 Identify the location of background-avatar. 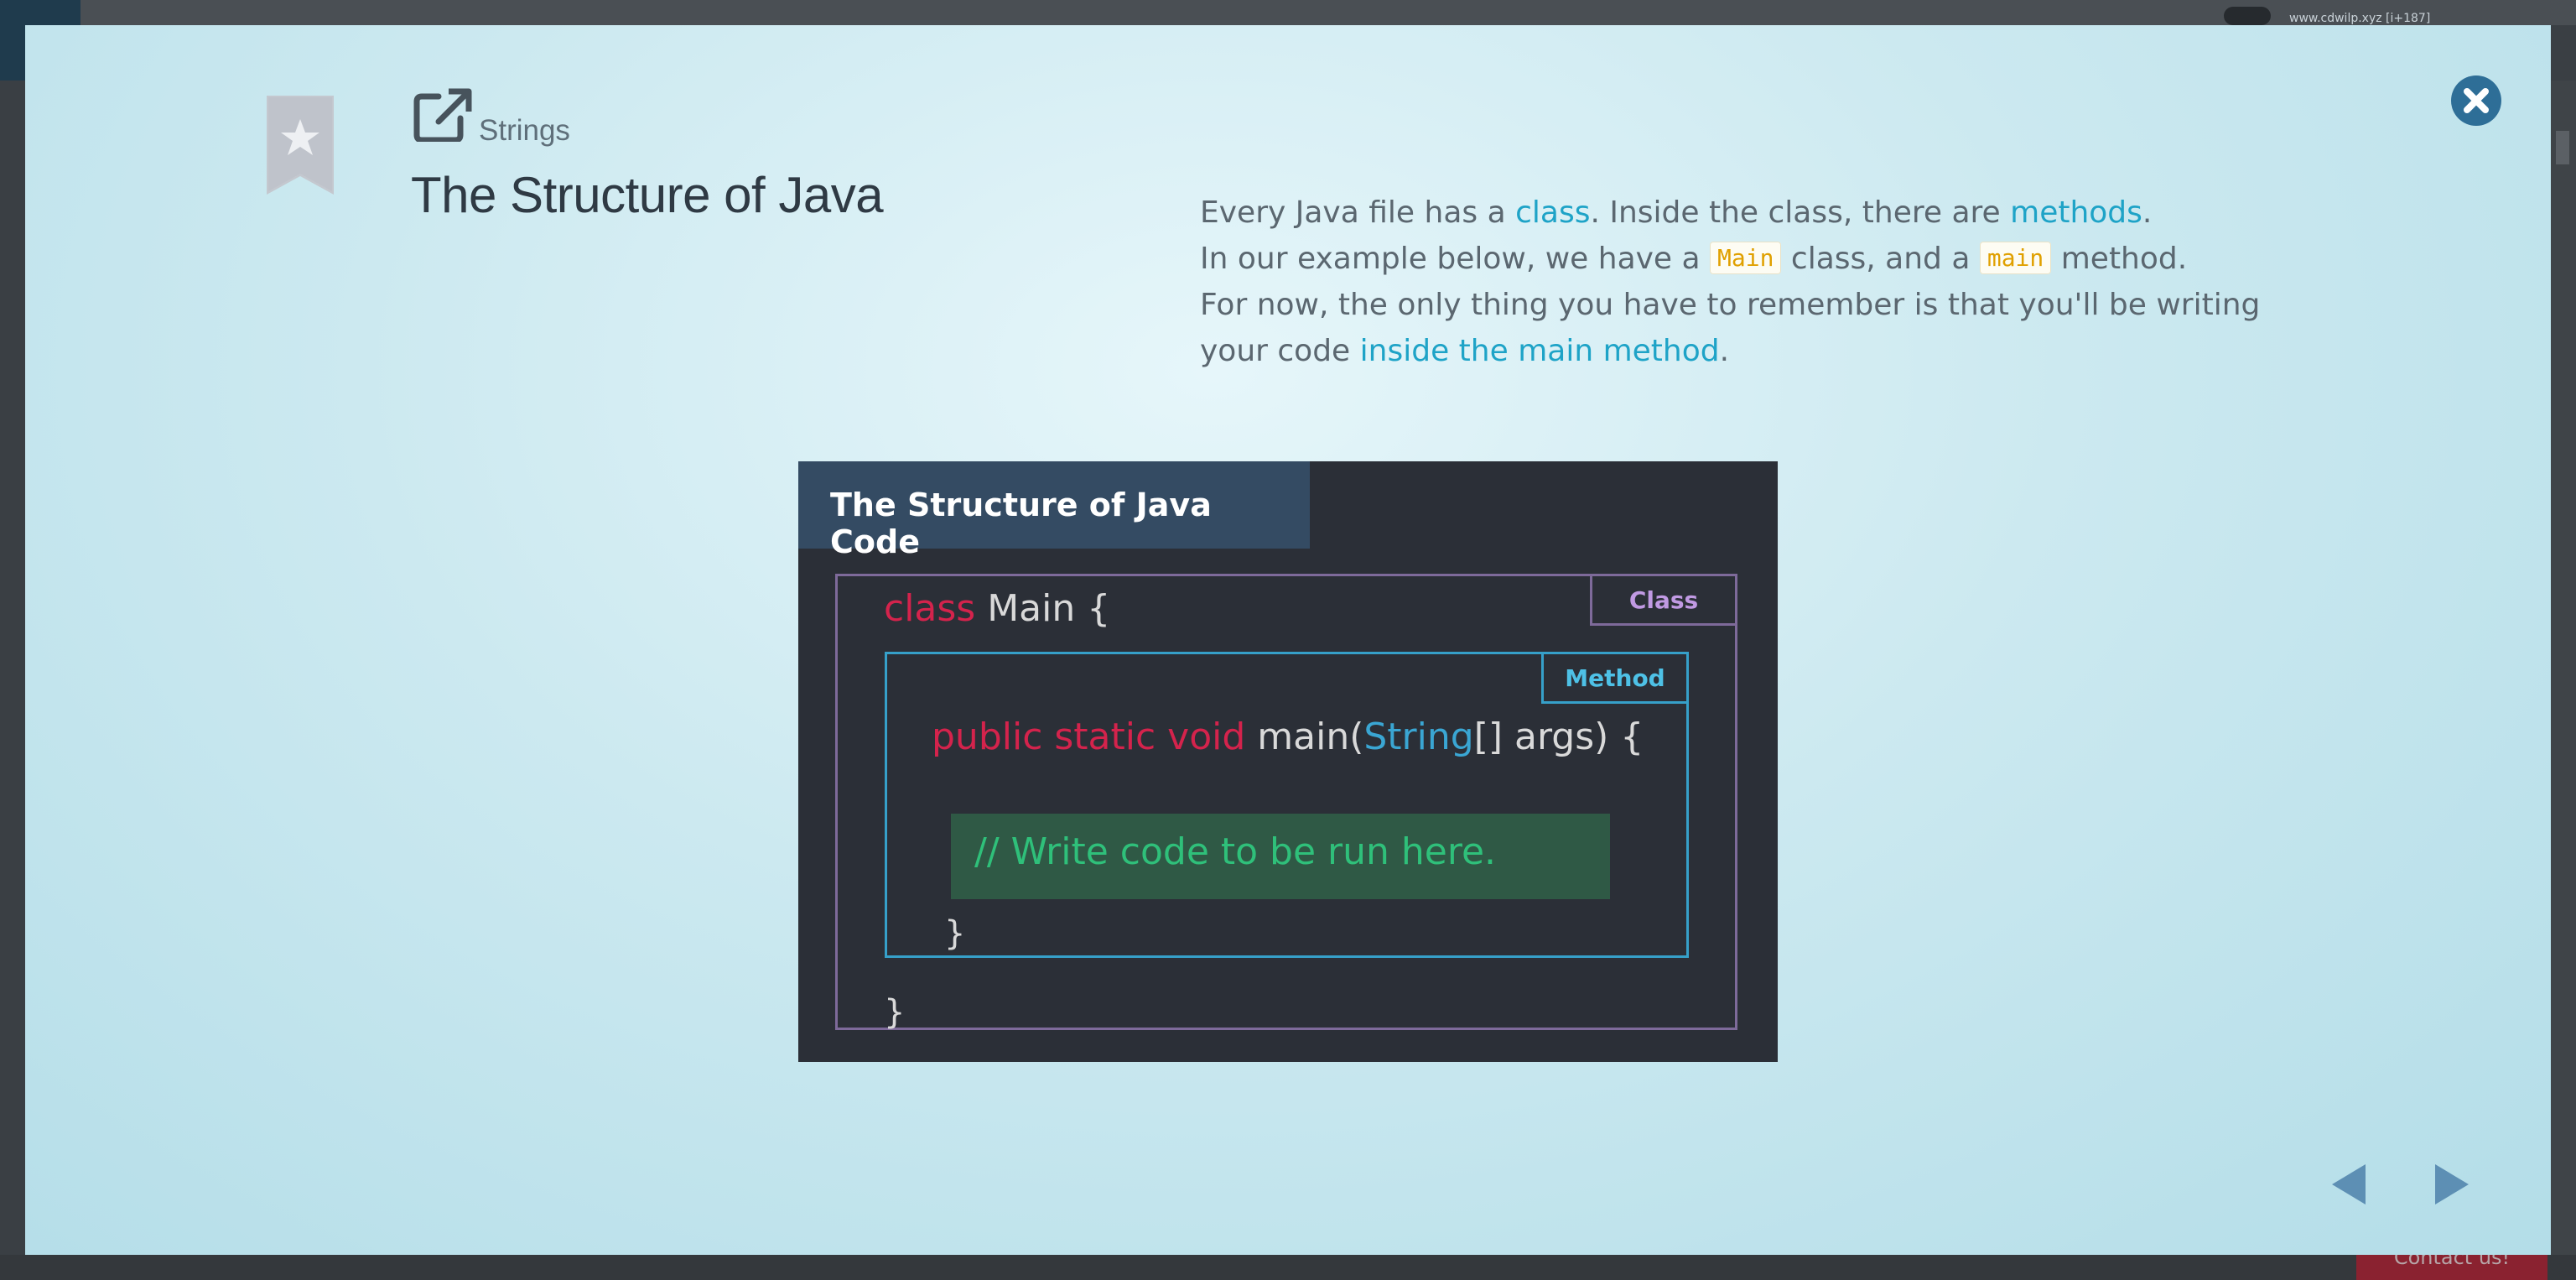
(2247, 16).